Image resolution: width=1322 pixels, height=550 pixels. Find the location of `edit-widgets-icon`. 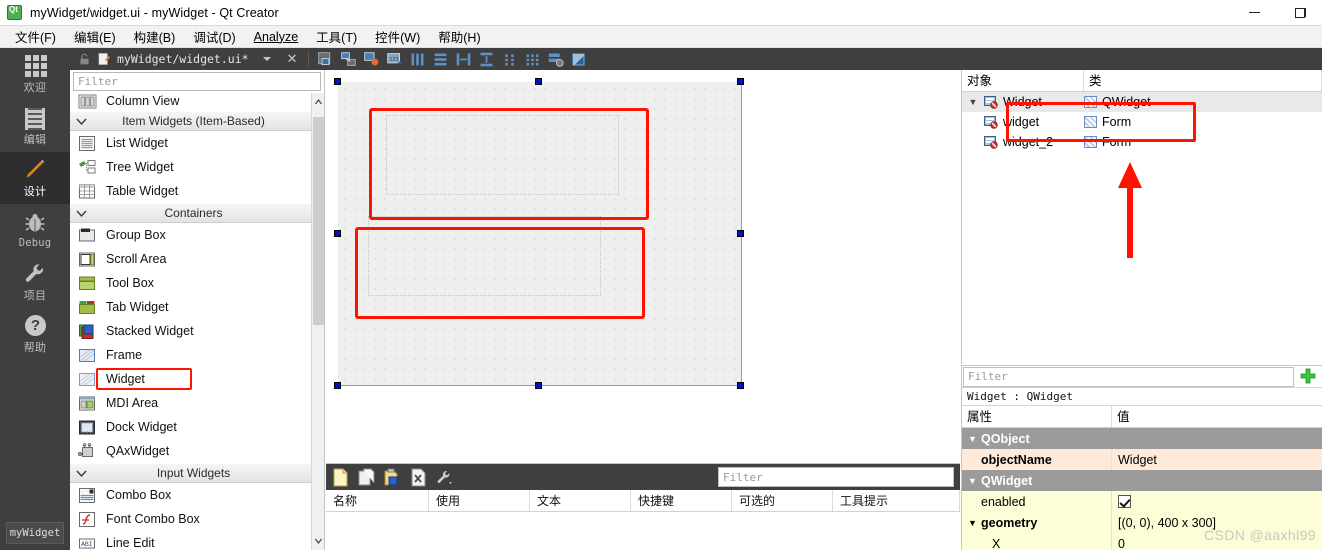

edit-widgets-icon is located at coordinates (325, 59).